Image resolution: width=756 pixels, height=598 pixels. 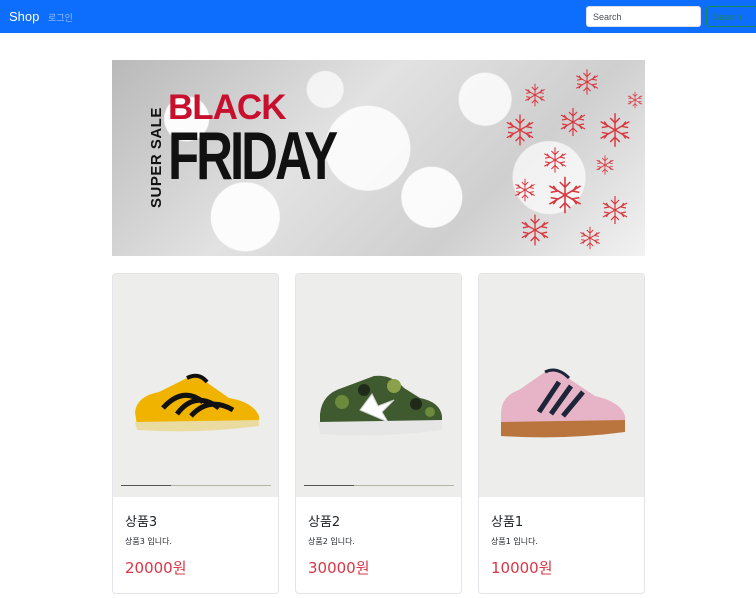 I want to click on product-description: 상품1 입니다., so click(x=514, y=541).